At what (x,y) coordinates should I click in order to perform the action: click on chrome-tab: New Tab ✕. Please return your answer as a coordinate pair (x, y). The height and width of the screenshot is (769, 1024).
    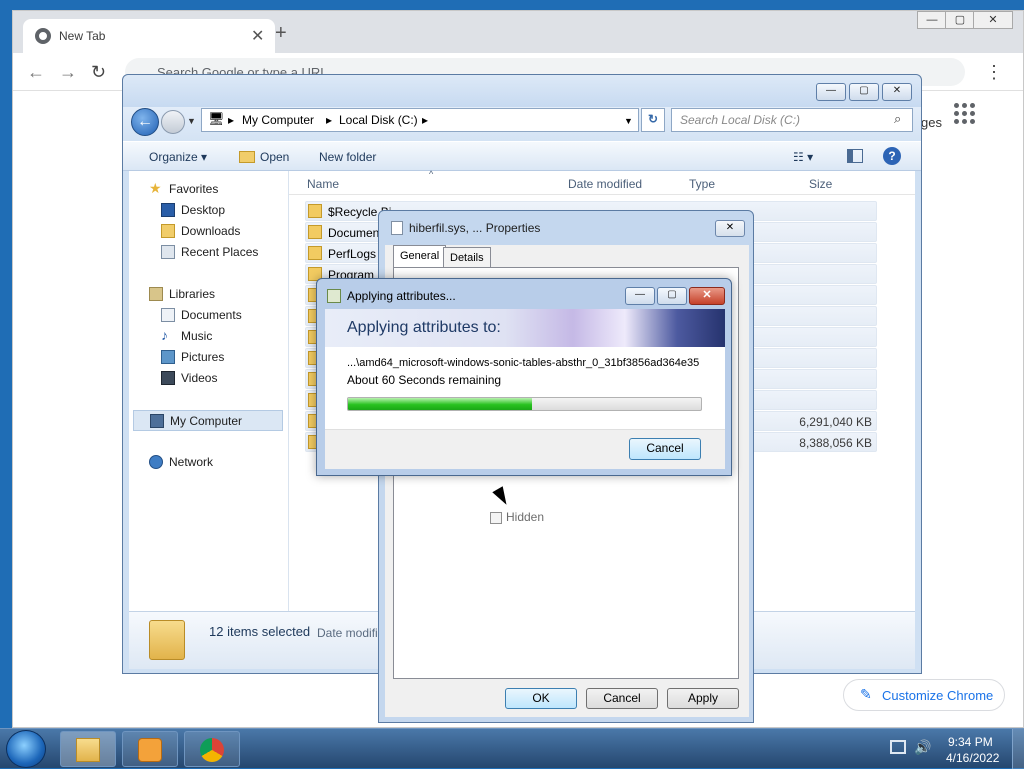
    Looking at the image, I should click on (149, 36).